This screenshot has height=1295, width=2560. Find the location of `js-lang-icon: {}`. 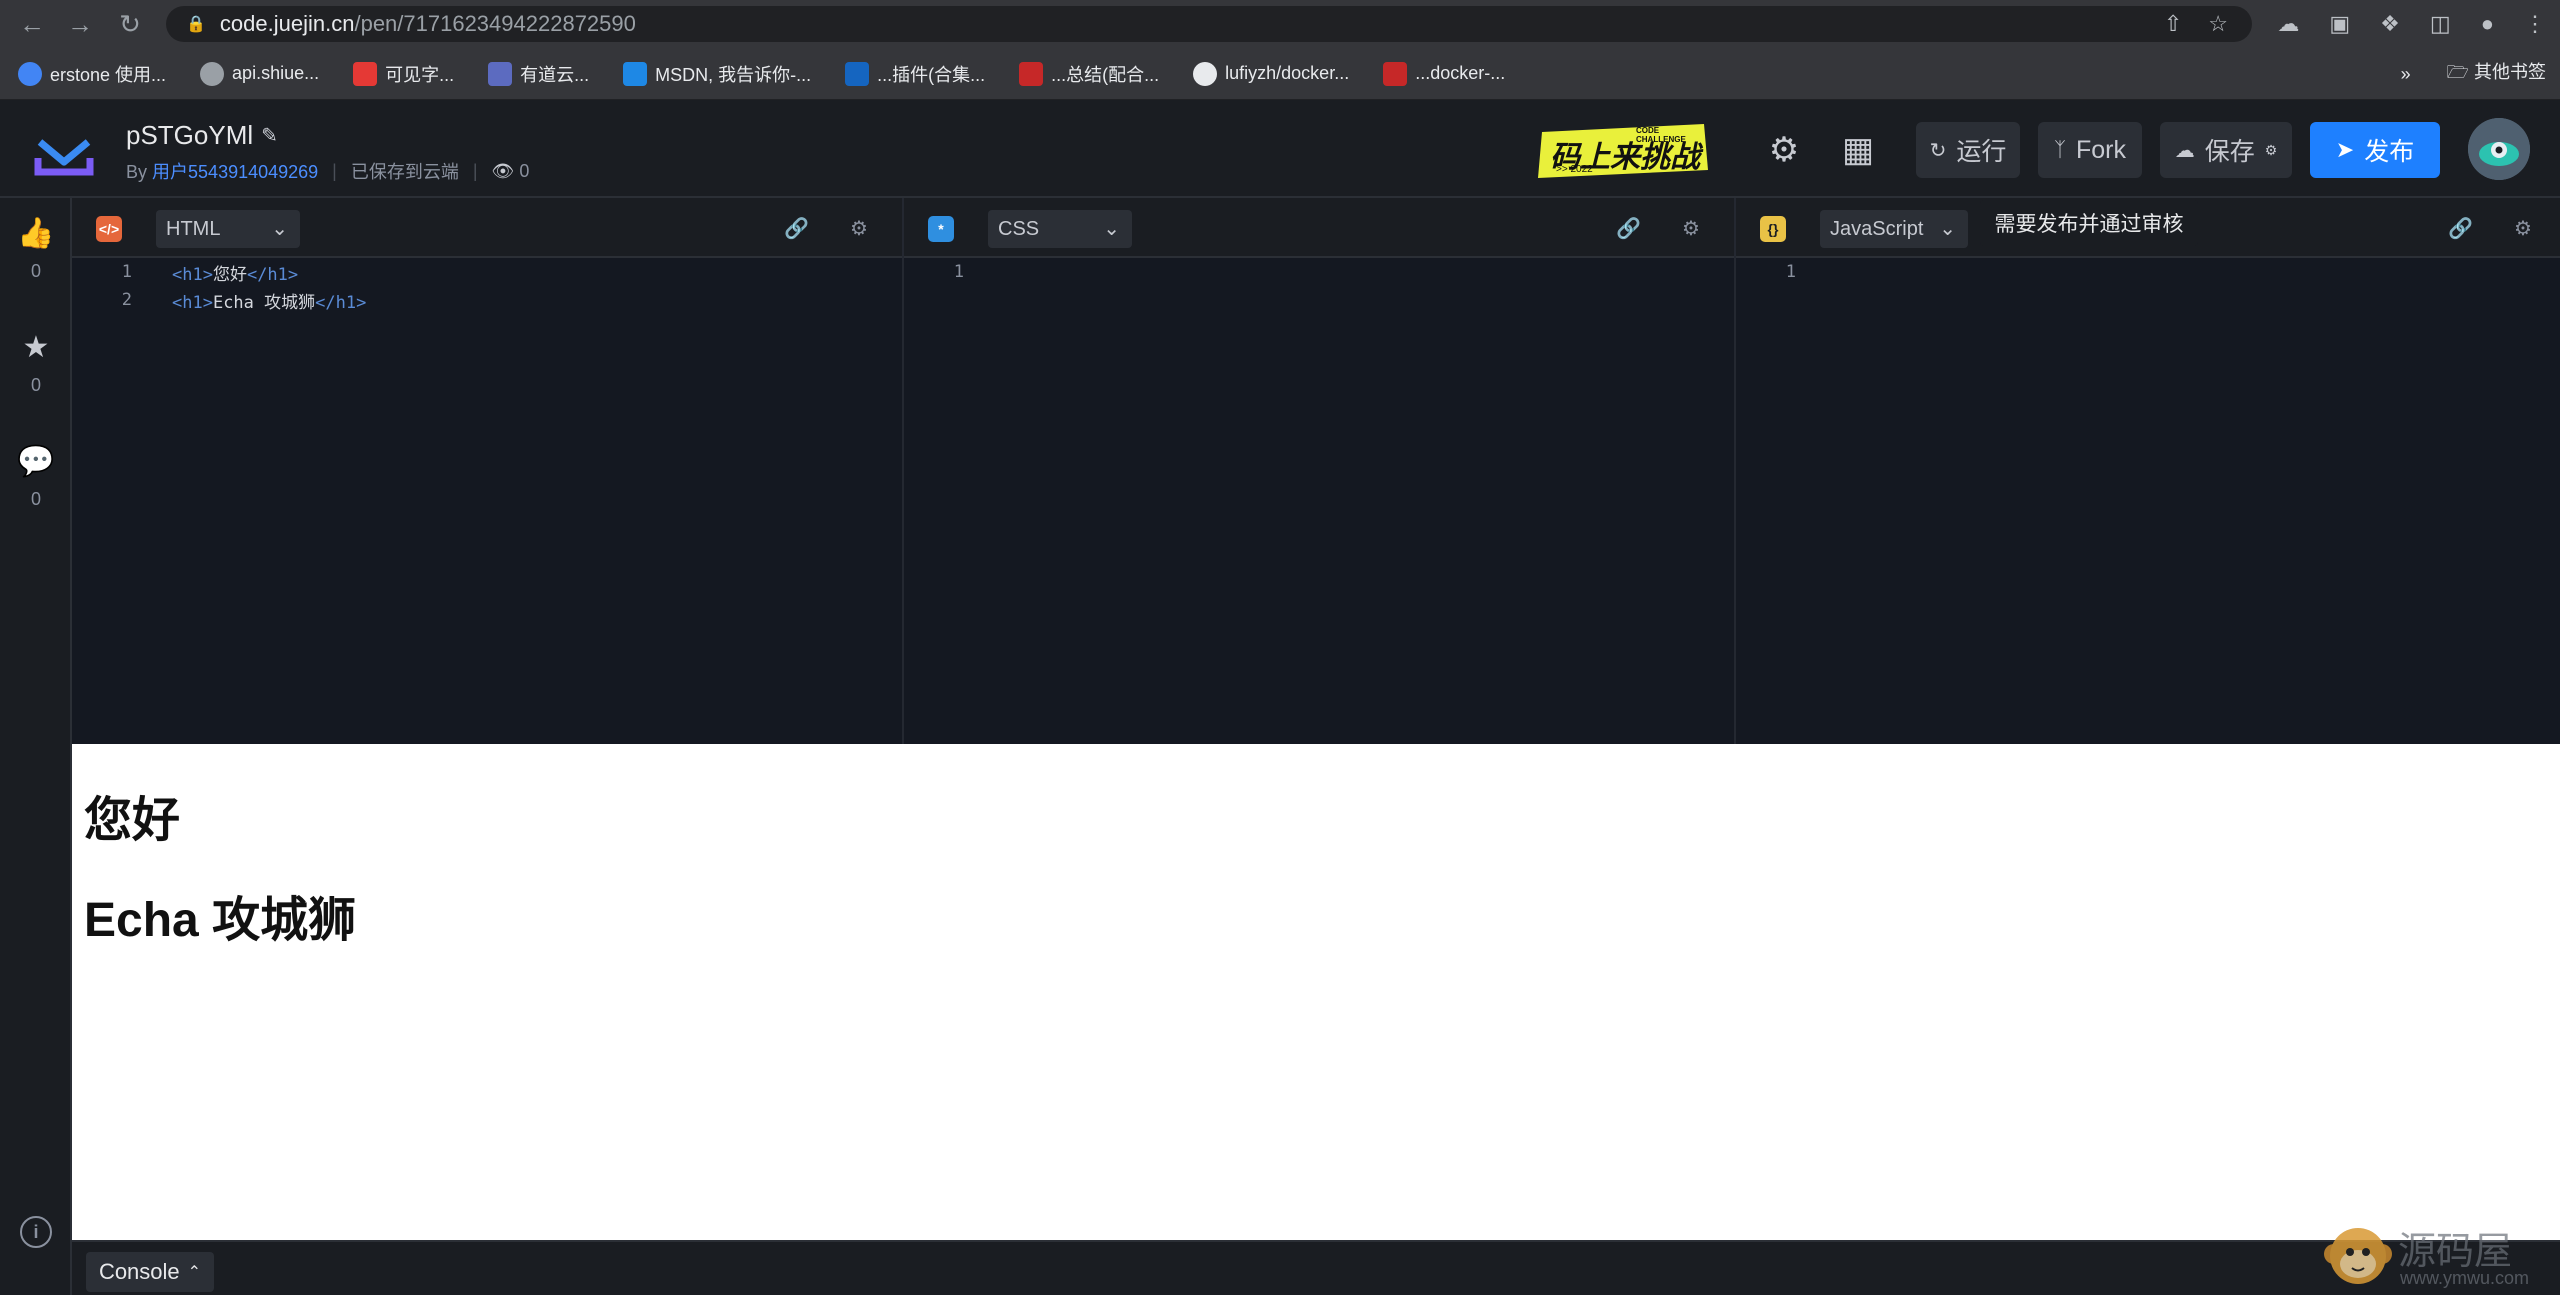

js-lang-icon: {} is located at coordinates (1773, 229).